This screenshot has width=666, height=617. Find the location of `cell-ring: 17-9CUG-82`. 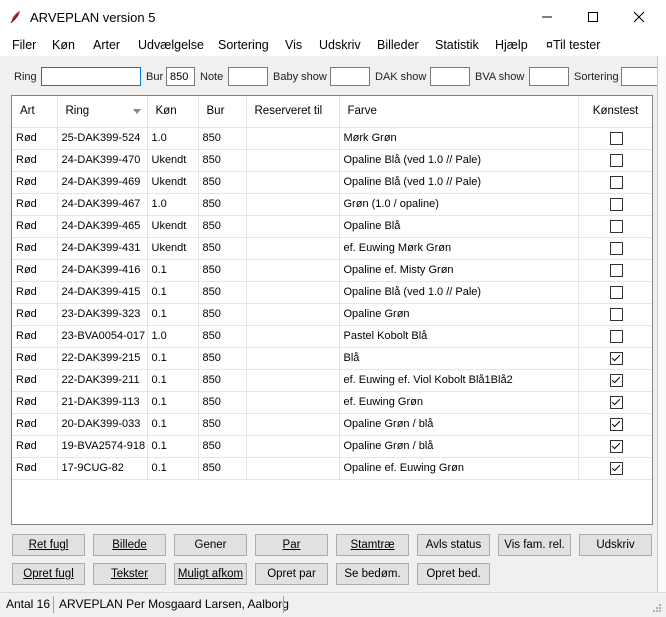

cell-ring: 17-9CUG-82 is located at coordinates (102, 468).